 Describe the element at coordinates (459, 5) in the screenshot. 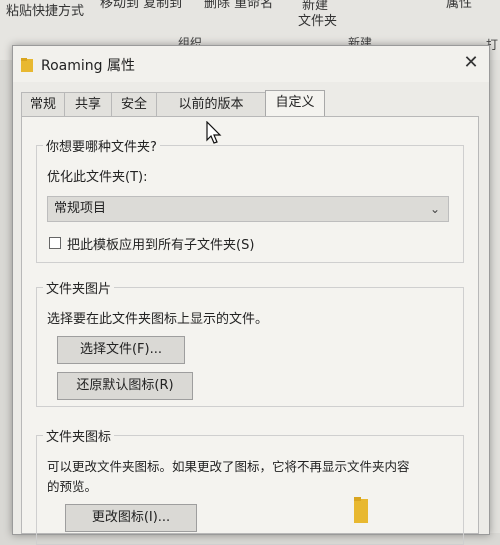

I see `properties-button: 属性` at that location.